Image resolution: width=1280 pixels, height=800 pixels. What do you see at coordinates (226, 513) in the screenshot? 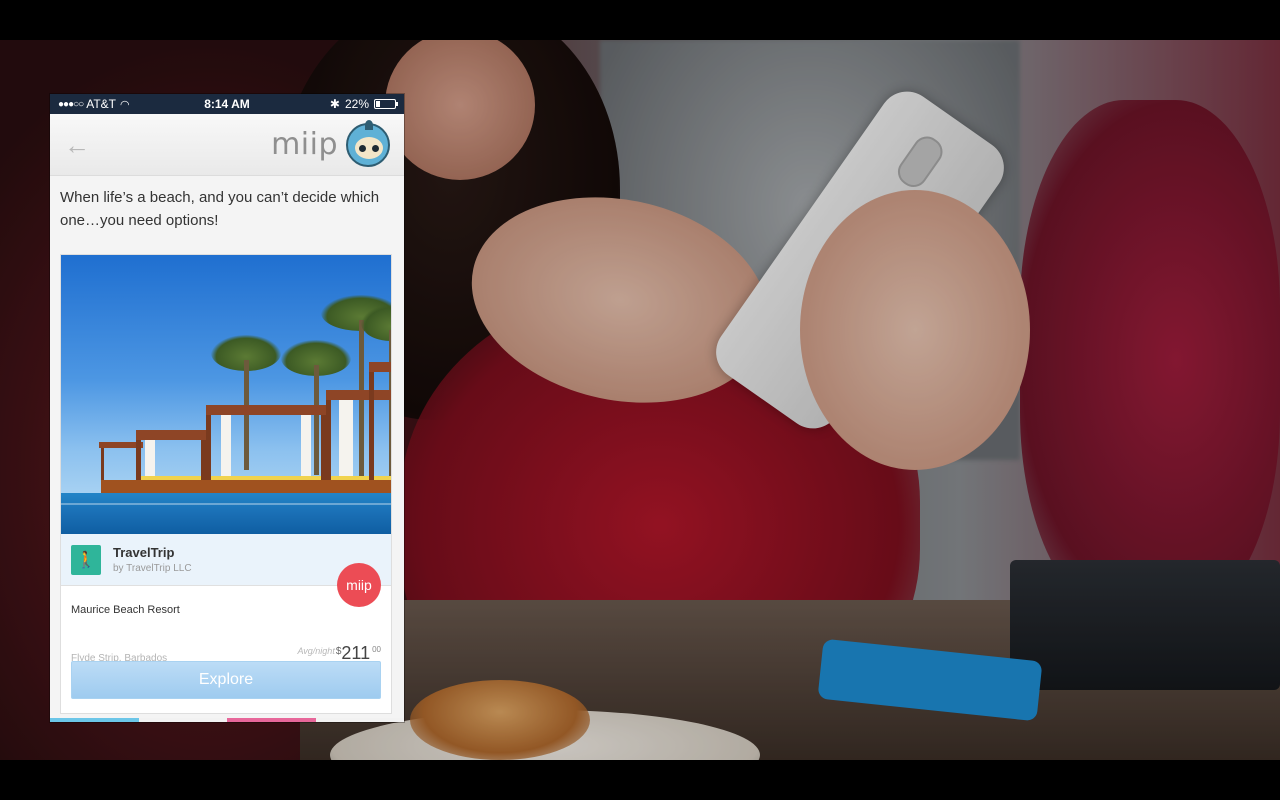
I see `pool-water` at bounding box center [226, 513].